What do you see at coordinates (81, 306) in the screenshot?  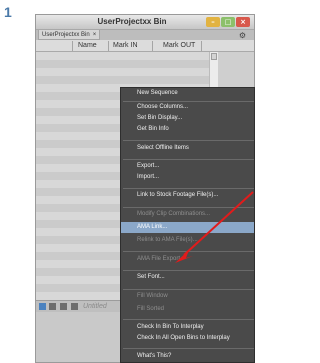 I see `bin-toolbar: Untitled` at bounding box center [81, 306].